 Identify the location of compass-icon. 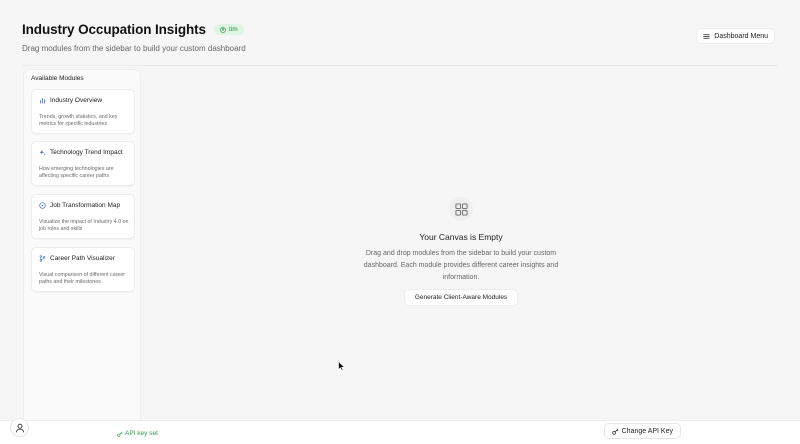
(42, 205).